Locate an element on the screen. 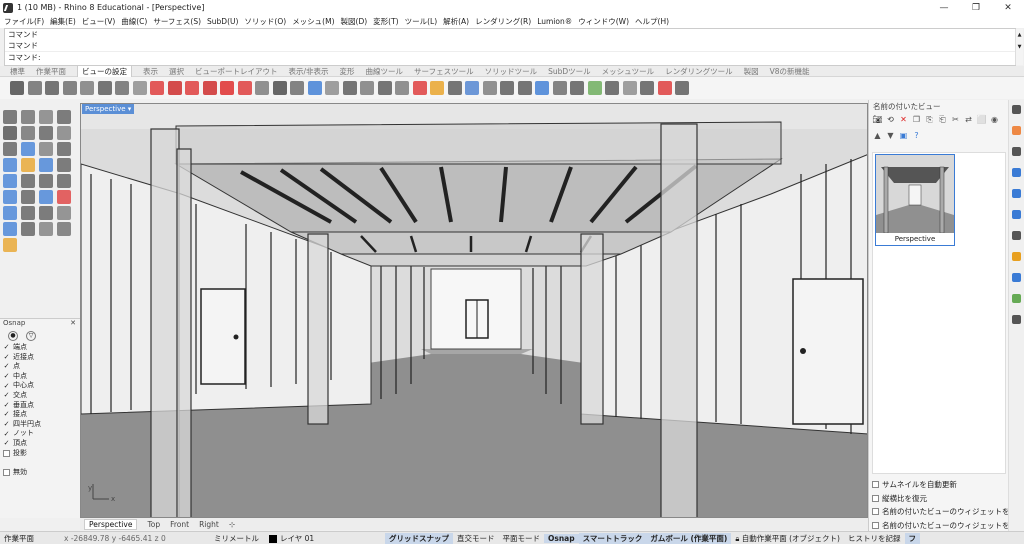 Image resolution: width=1024 pixels, height=544 pixels. ortho-toggle: 直交モード is located at coordinates (476, 538).